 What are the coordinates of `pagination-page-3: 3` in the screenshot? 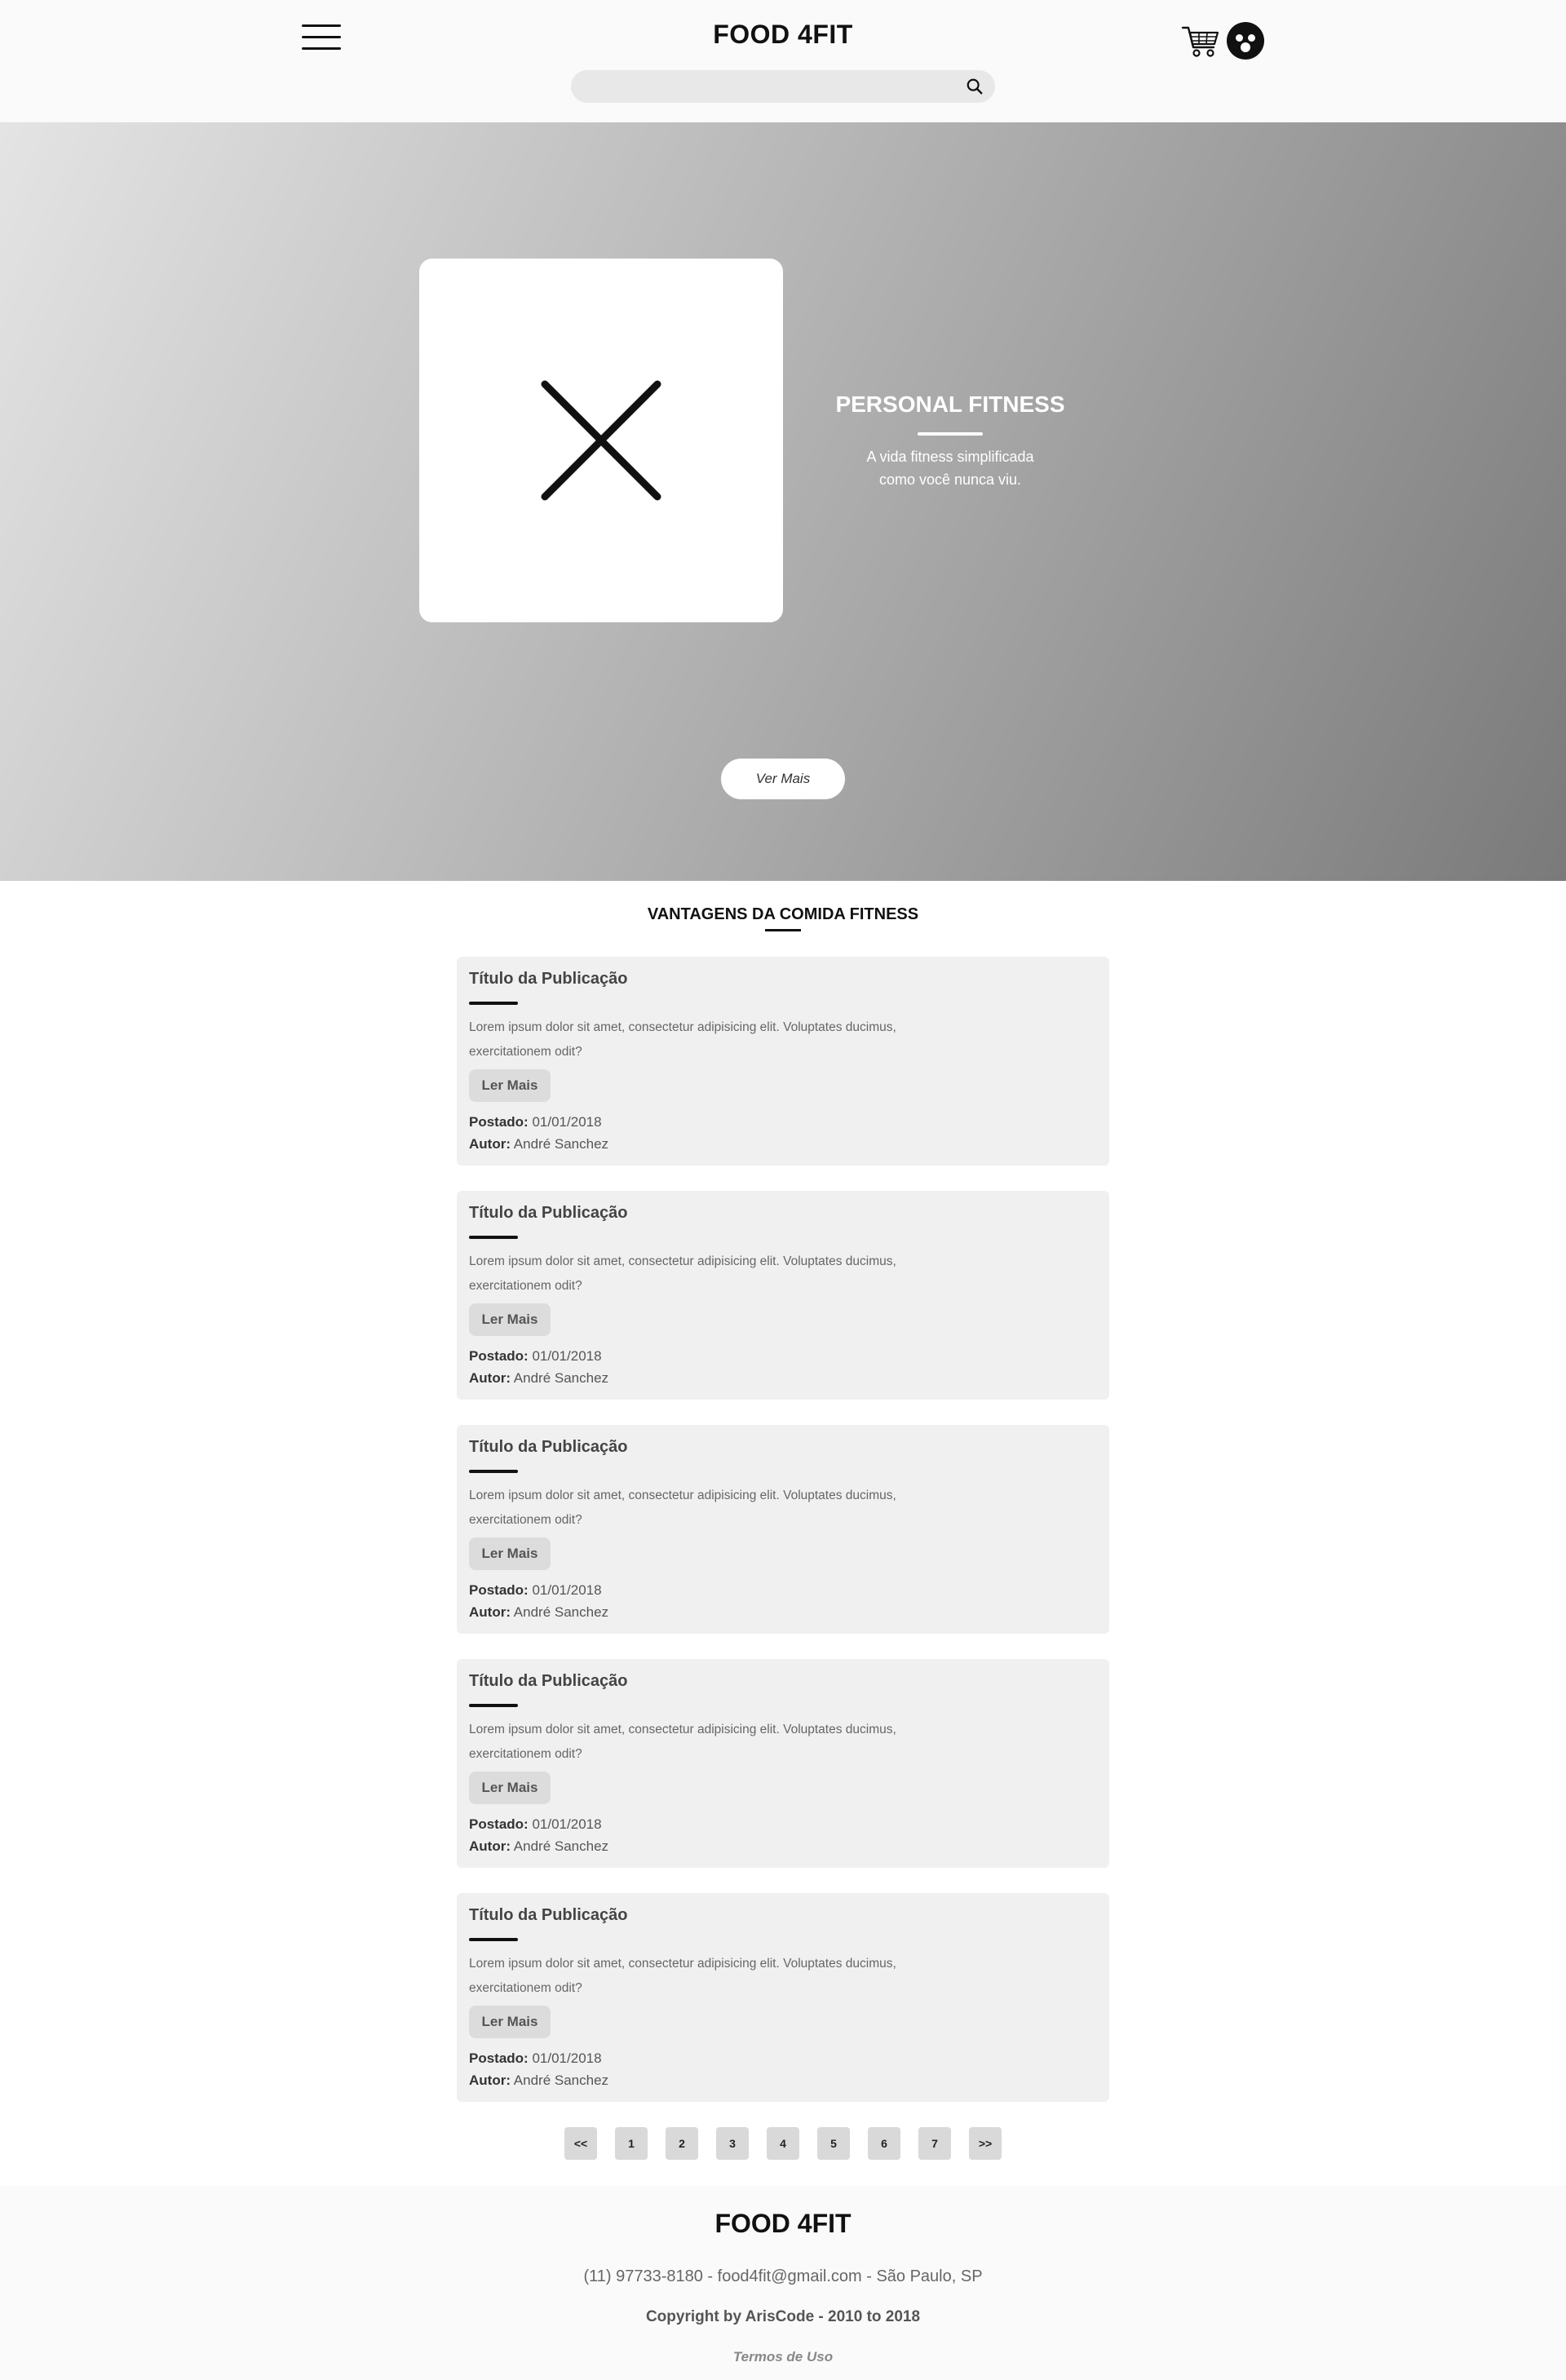 It's located at (732, 2143).